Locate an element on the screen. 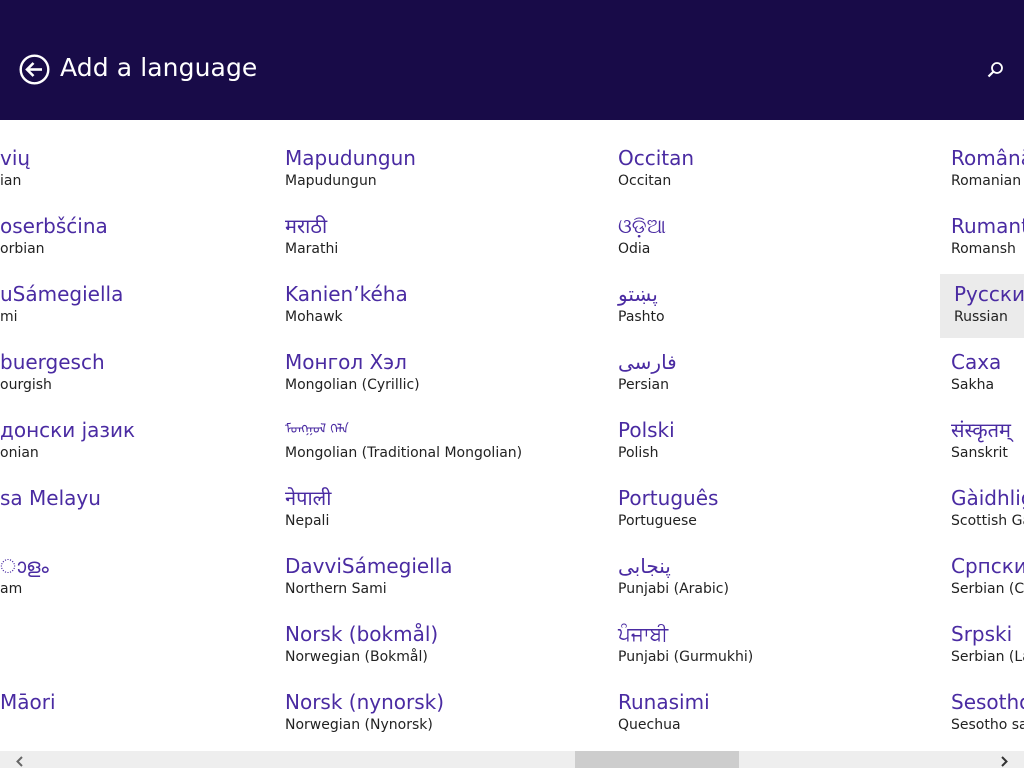 The image size is (1024, 772). language-tile: Māori is located at coordinates (140, 718).